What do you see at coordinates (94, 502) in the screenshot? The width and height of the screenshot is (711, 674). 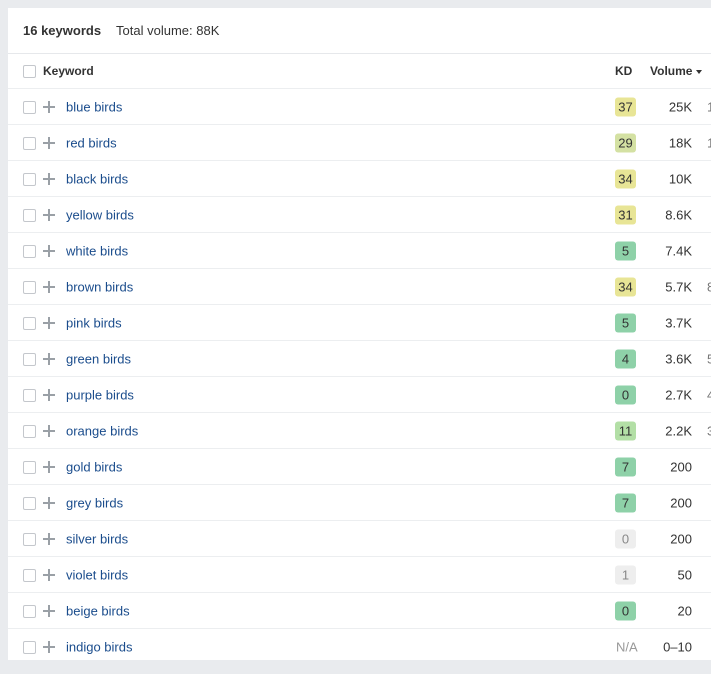 I see `keyword-link: grey birds` at bounding box center [94, 502].